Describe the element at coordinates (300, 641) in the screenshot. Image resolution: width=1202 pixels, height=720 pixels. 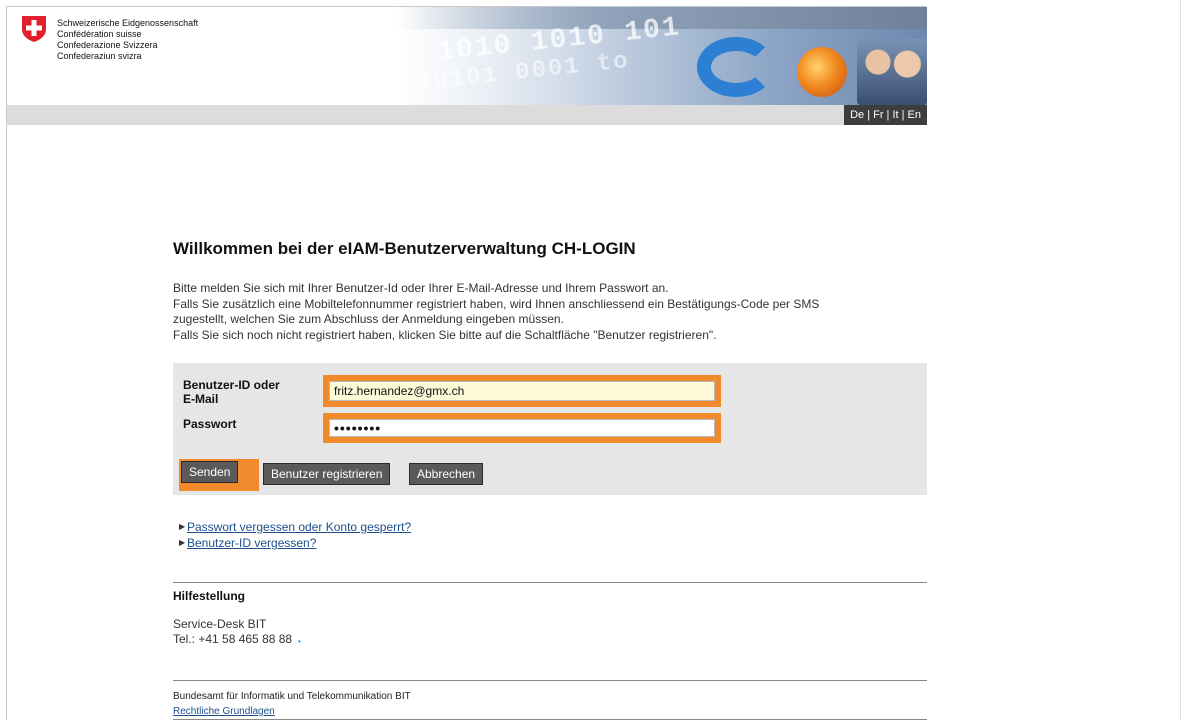
I see `skype-call-icon: ◔` at that location.